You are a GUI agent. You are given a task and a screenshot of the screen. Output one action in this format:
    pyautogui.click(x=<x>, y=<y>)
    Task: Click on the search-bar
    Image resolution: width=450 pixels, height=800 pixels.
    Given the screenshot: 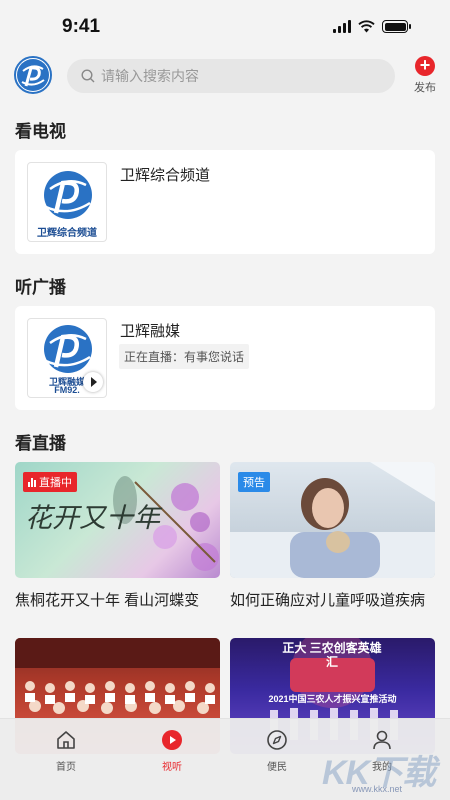 What is the action you would take?
    pyautogui.click(x=231, y=76)
    